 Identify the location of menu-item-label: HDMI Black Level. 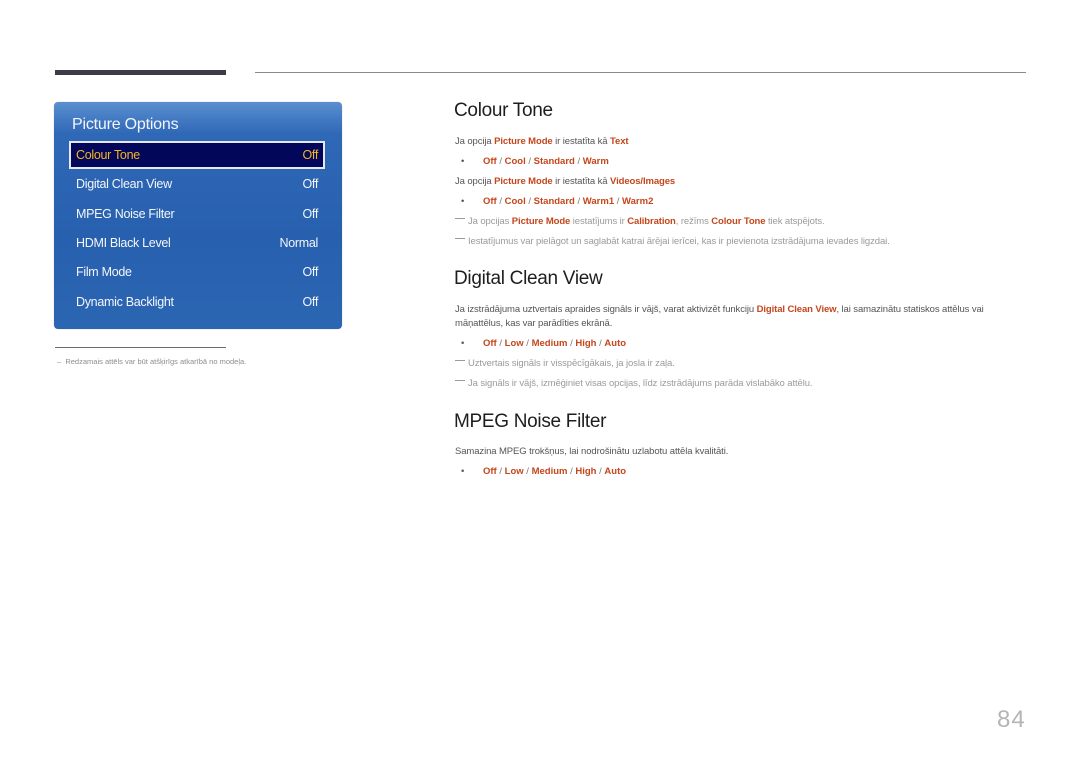
(123, 243).